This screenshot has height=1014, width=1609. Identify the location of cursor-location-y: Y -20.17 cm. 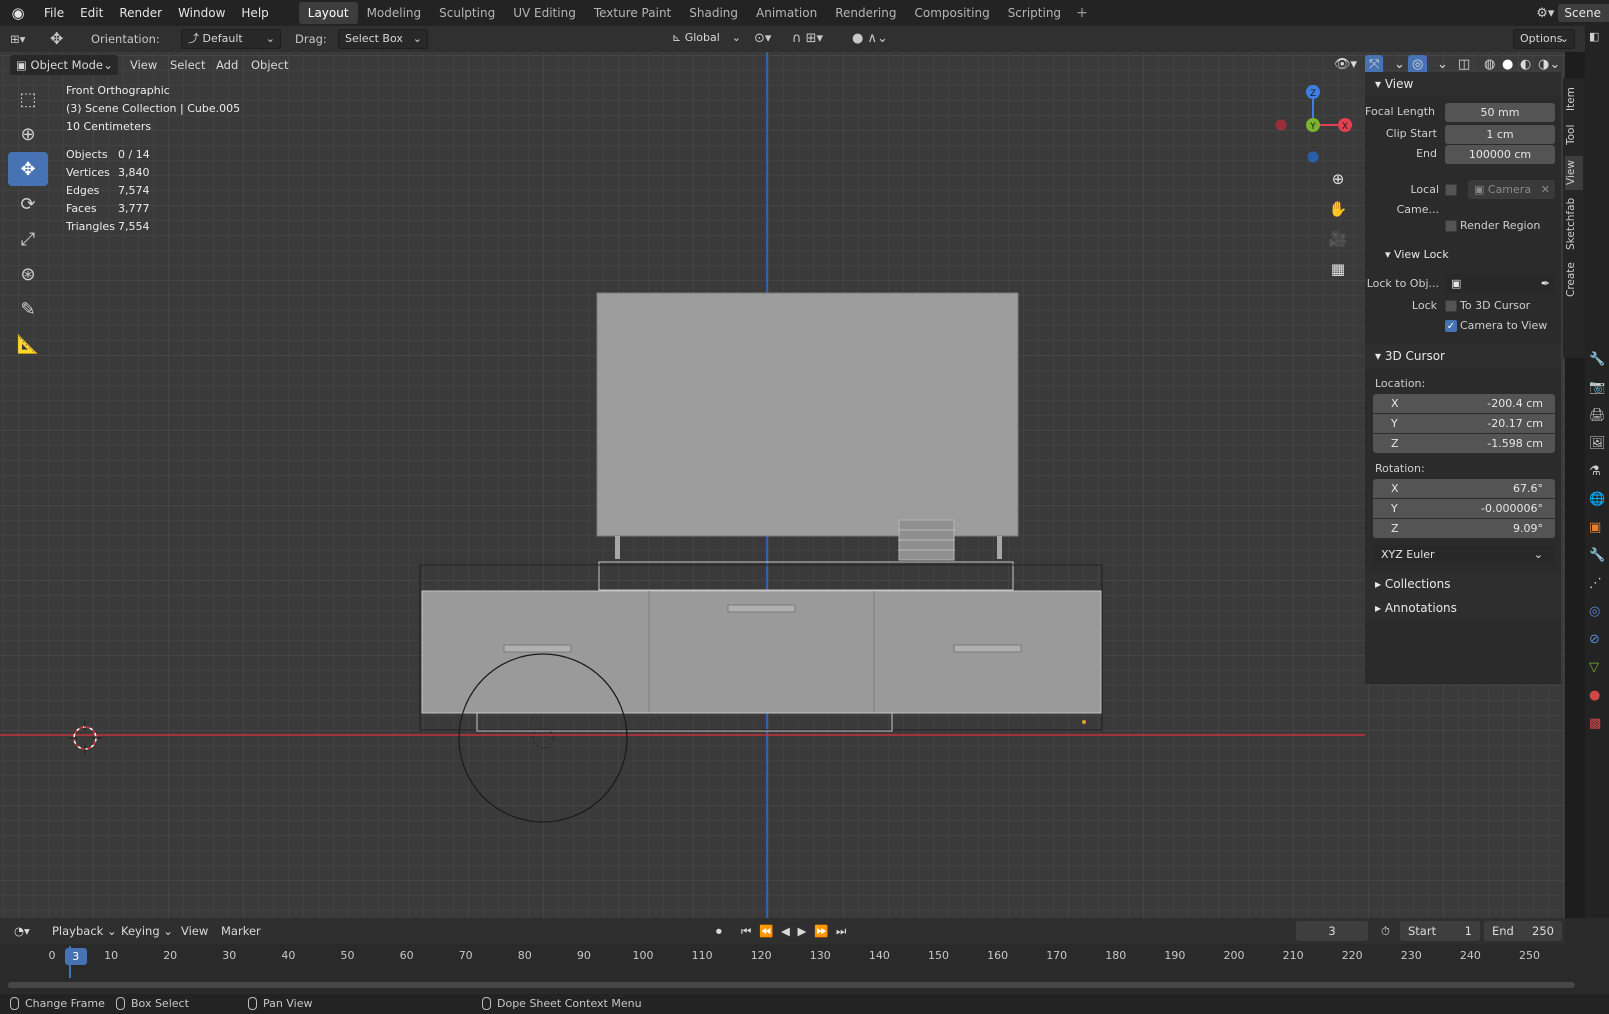
(1464, 423).